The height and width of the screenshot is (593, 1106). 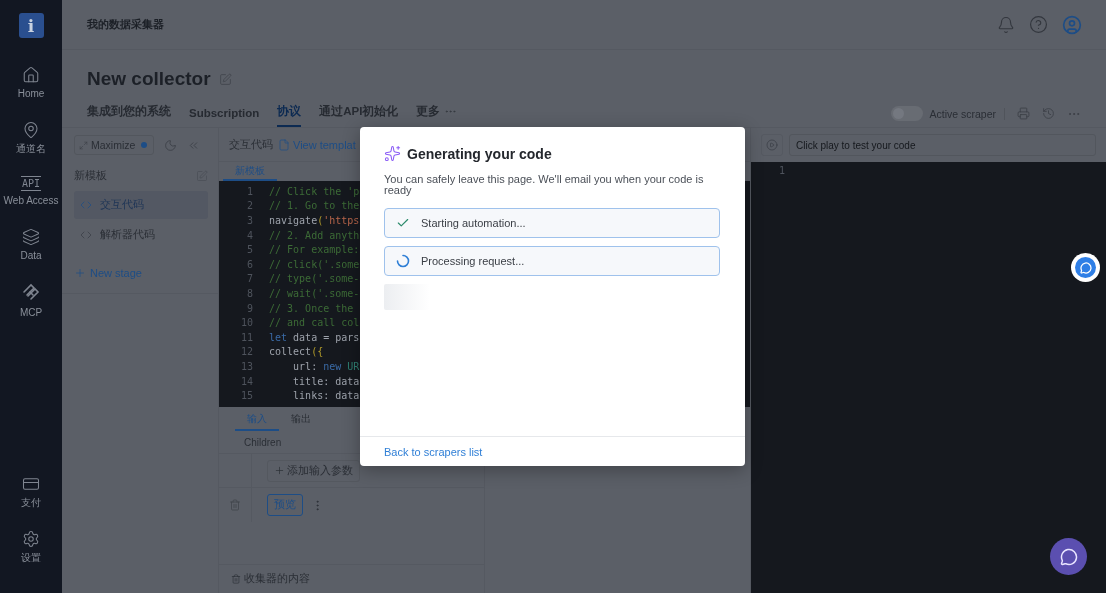 I want to click on code-line: url: new UR, so click(x=326, y=366).